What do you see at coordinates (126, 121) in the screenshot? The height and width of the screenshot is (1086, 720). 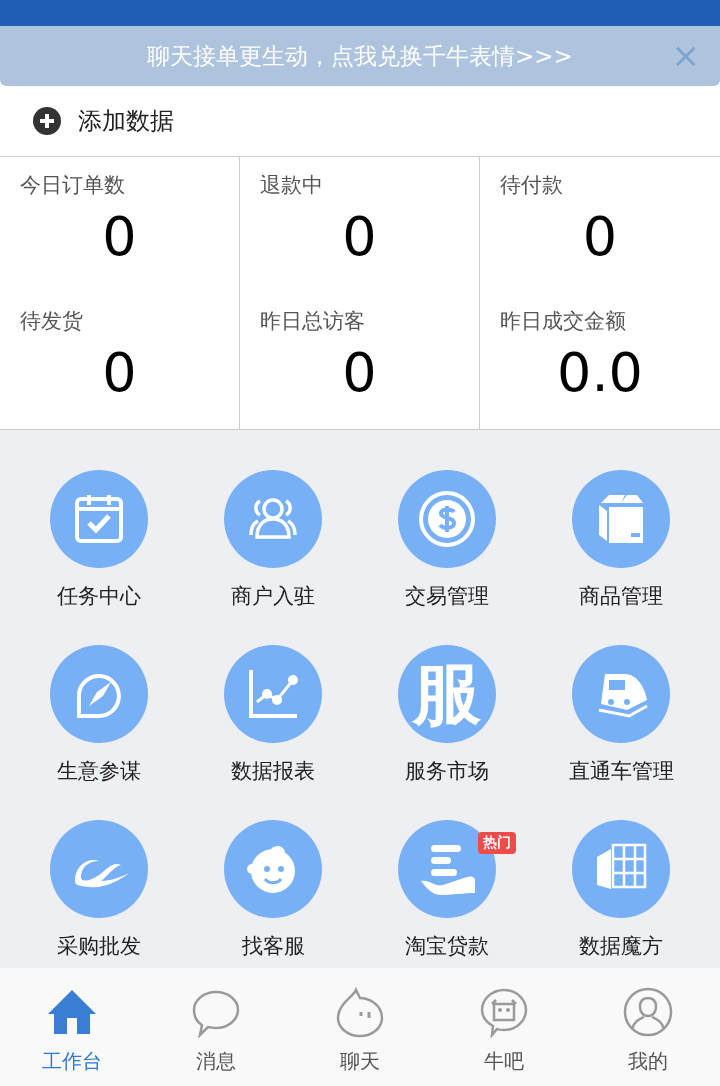 I see `add-data-link: 添加数据` at bounding box center [126, 121].